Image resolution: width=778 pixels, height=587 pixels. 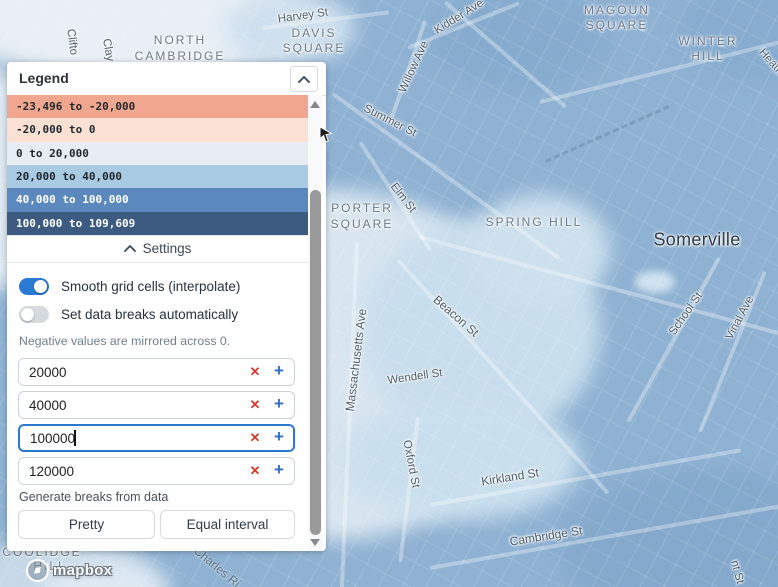 What do you see at coordinates (94, 497) in the screenshot?
I see `generate-breaks-label: Generate breaks from data` at bounding box center [94, 497].